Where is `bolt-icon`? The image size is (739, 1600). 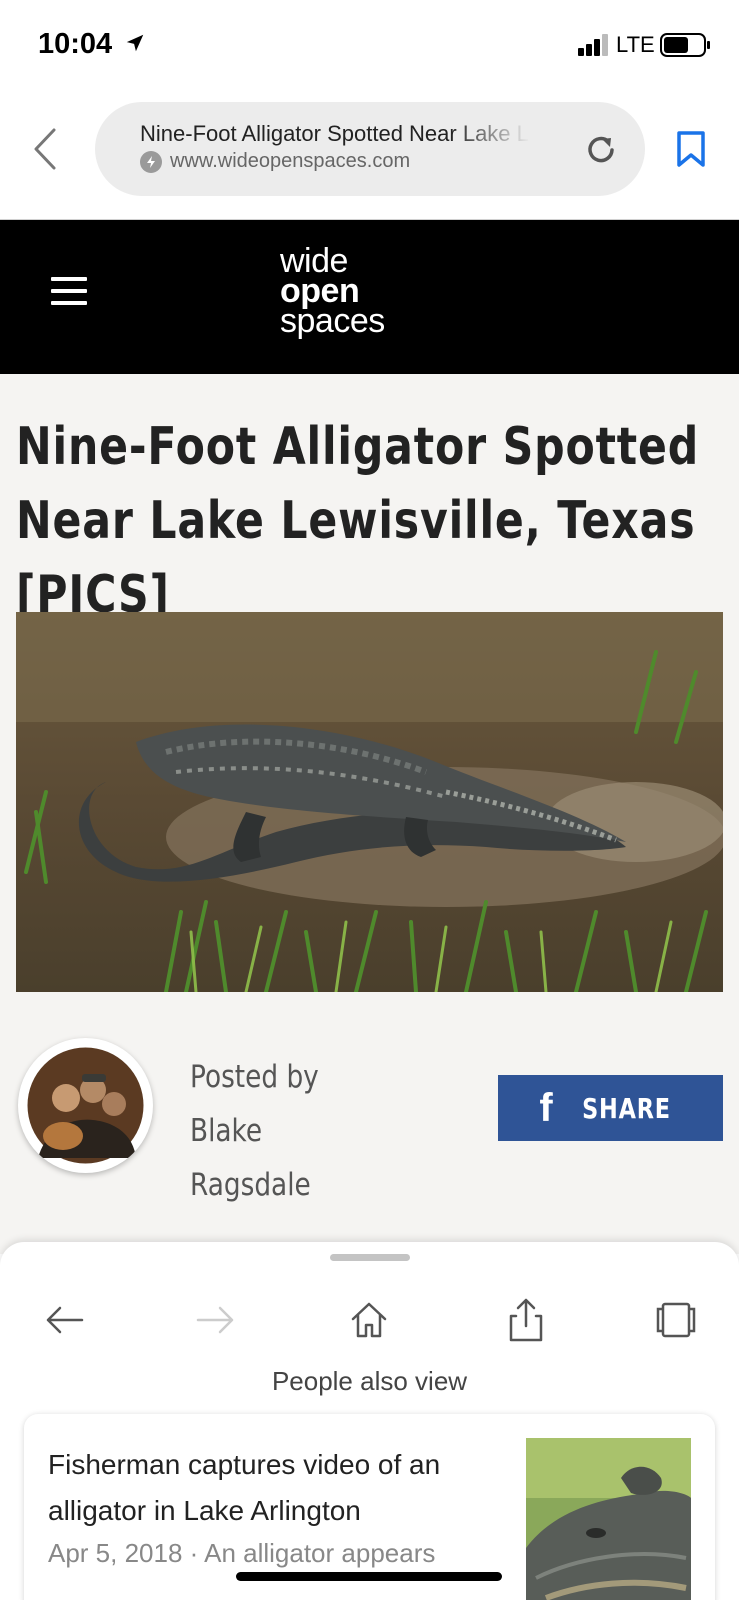 bolt-icon is located at coordinates (151, 161).